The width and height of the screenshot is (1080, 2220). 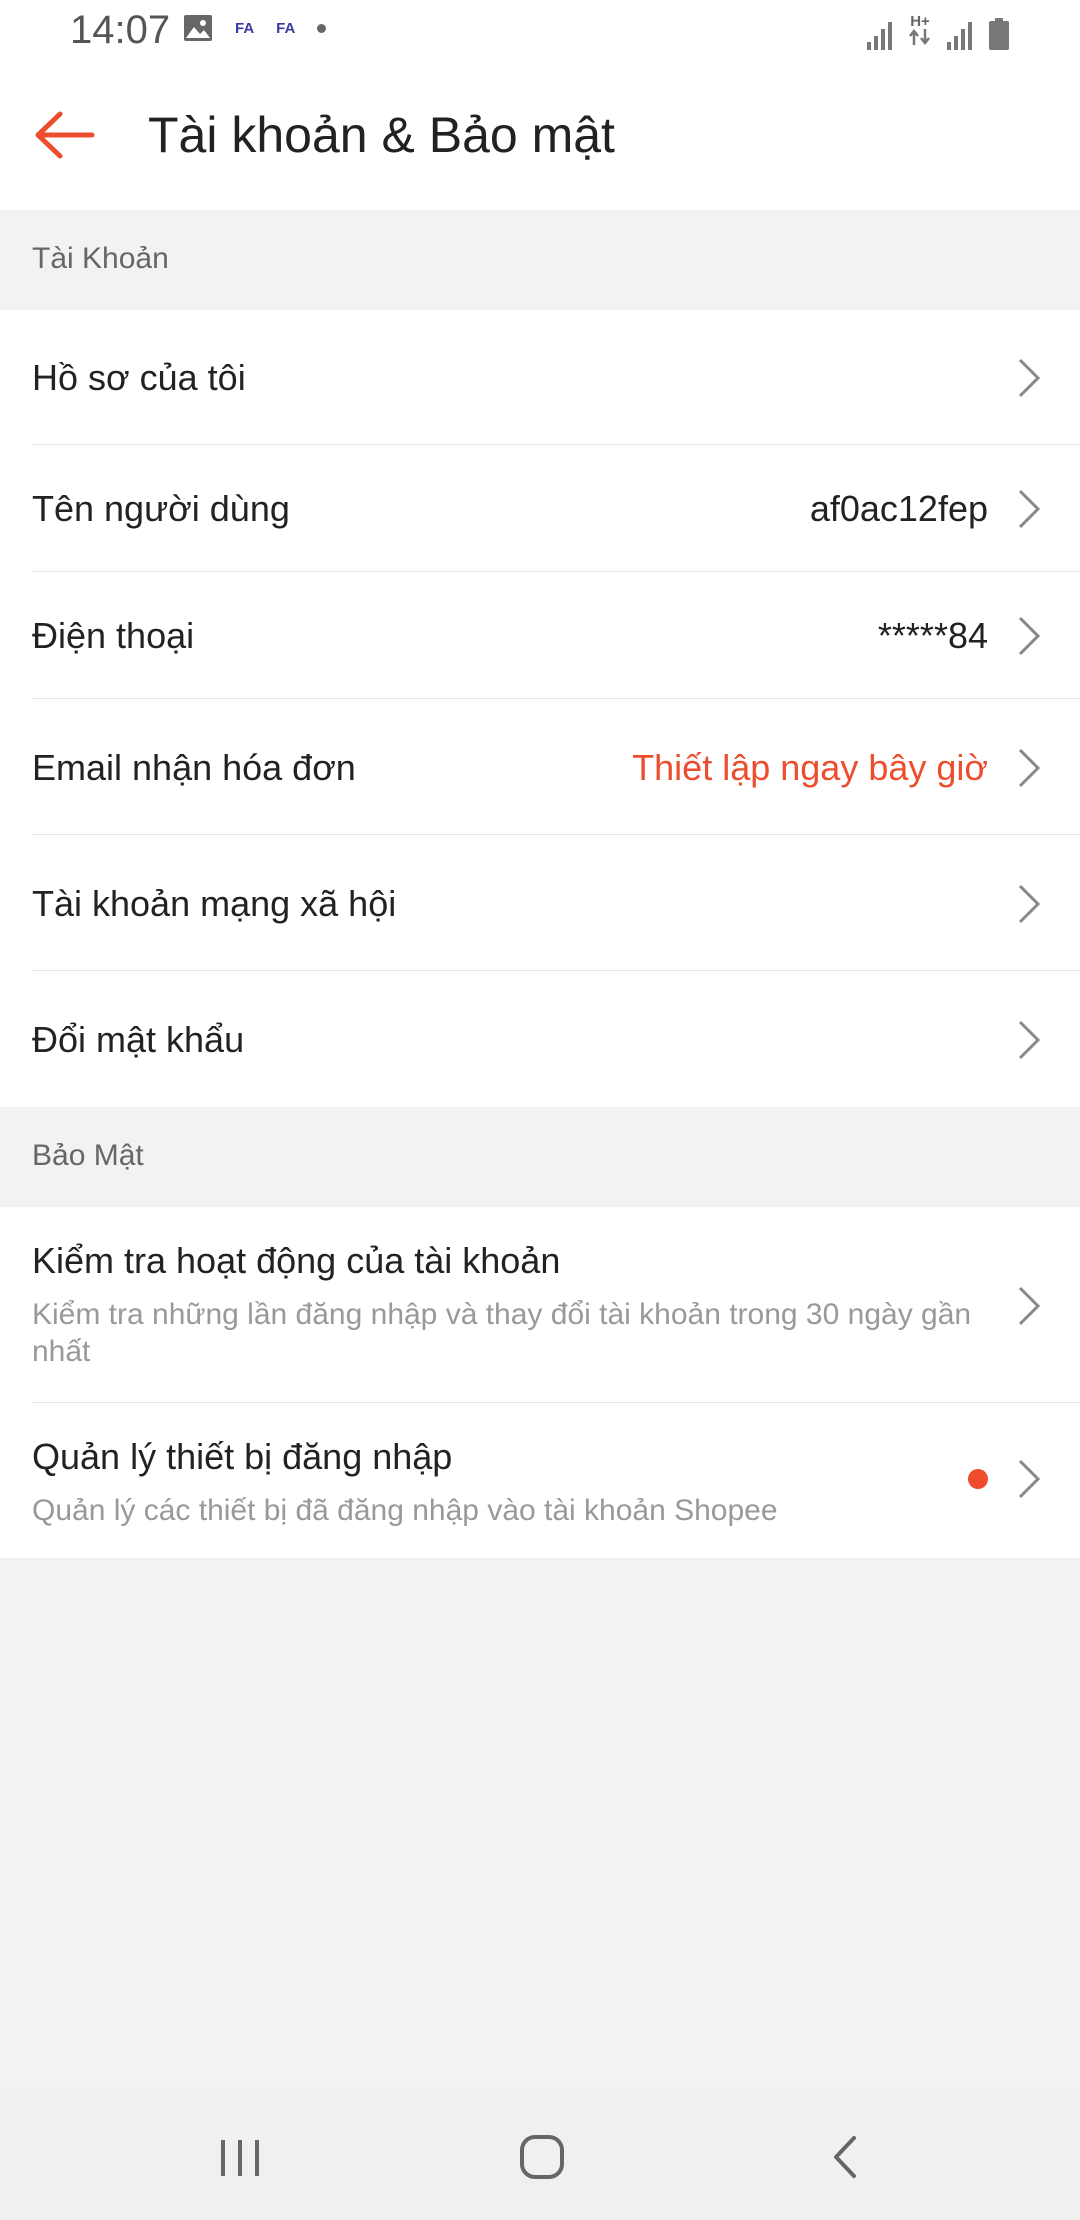 I want to click on system-icons: H+, so click(x=938, y=32).